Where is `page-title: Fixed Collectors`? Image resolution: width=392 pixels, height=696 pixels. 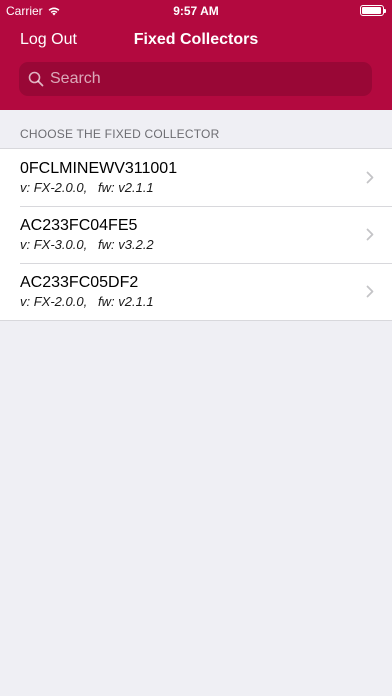
page-title: Fixed Collectors is located at coordinates (196, 39).